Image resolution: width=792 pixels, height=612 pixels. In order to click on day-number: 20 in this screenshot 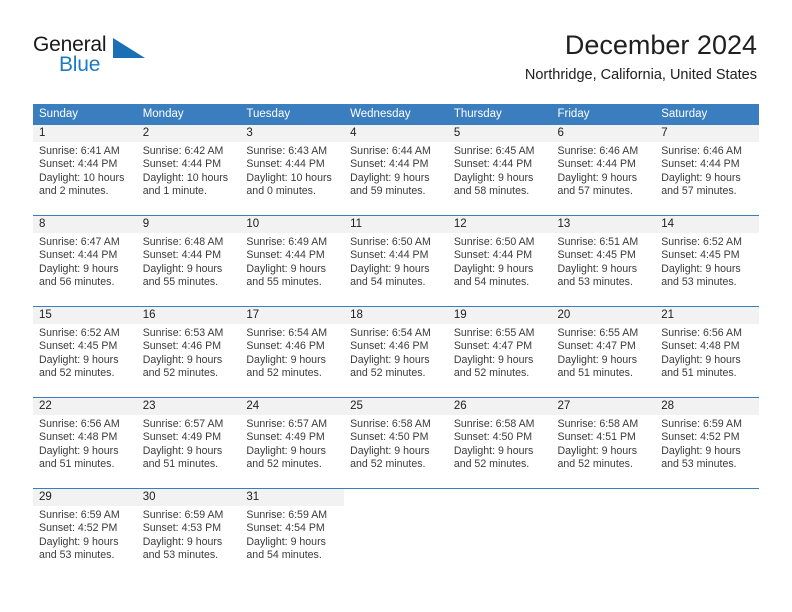, I will do `click(603, 315)`.